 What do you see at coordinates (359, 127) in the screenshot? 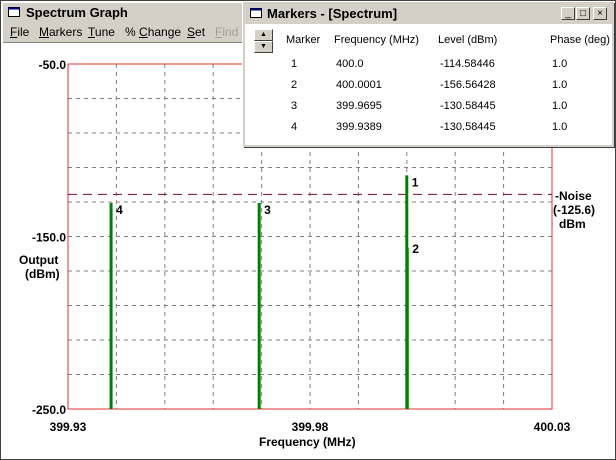
I see `marker-frequency: 399.9389` at bounding box center [359, 127].